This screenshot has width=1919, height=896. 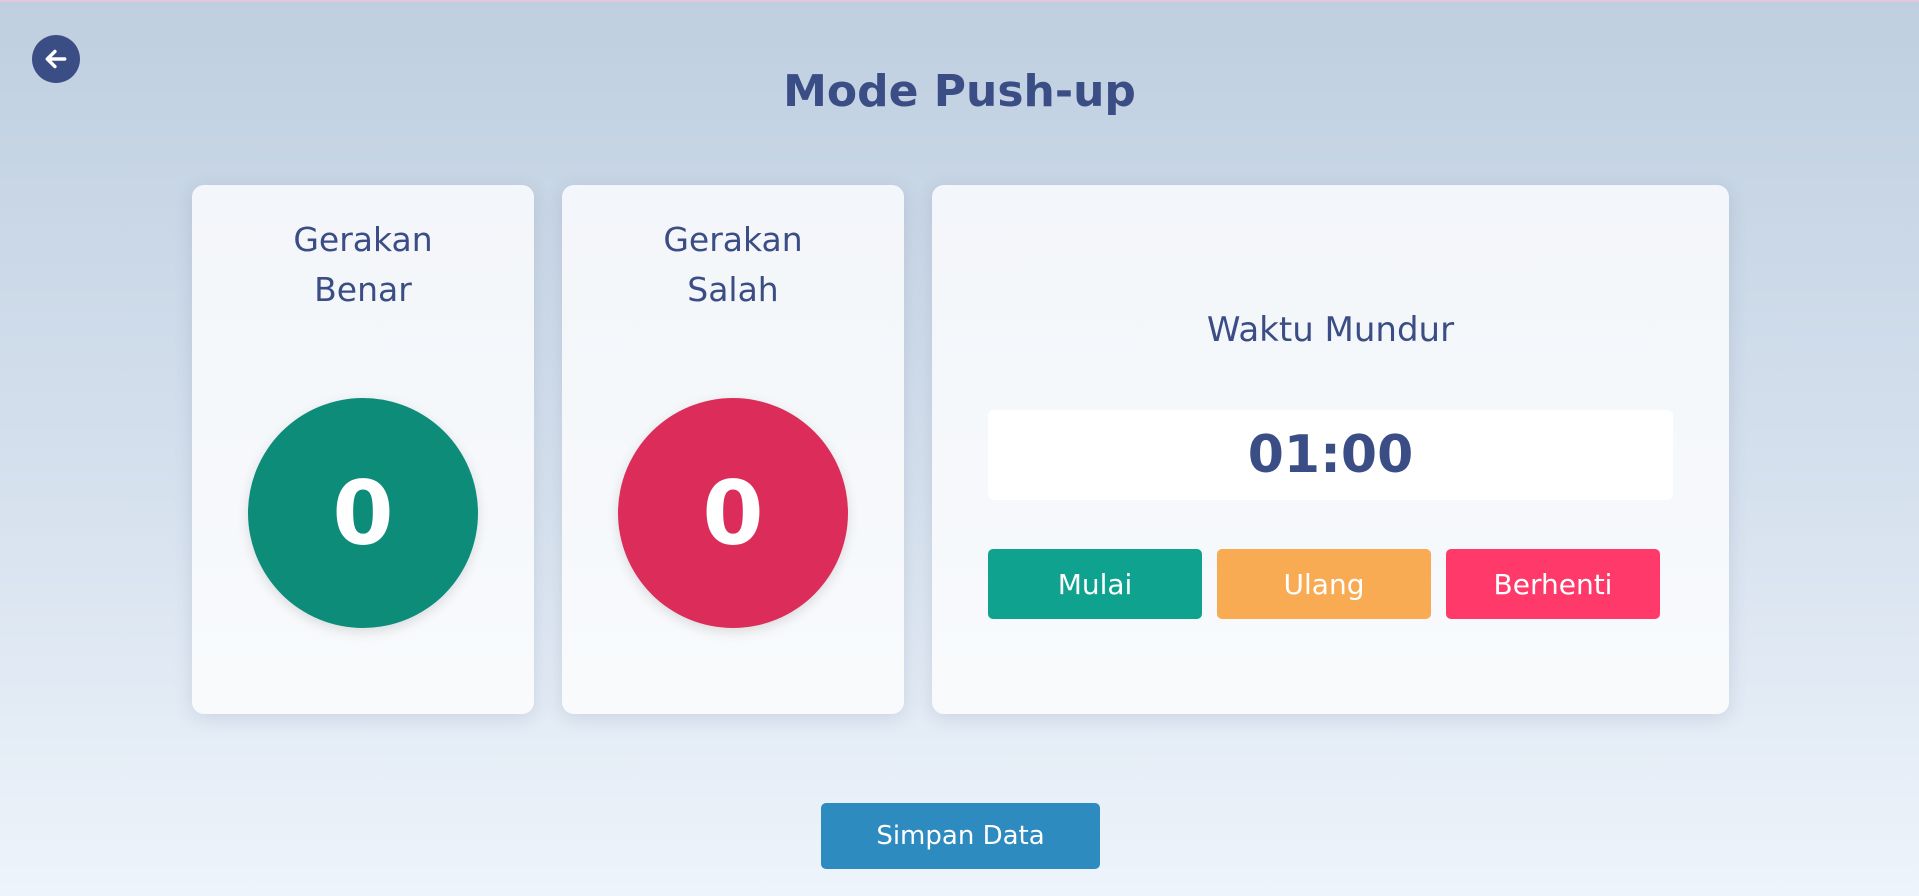 I want to click on page-title: Mode Push-up, so click(x=959, y=91).